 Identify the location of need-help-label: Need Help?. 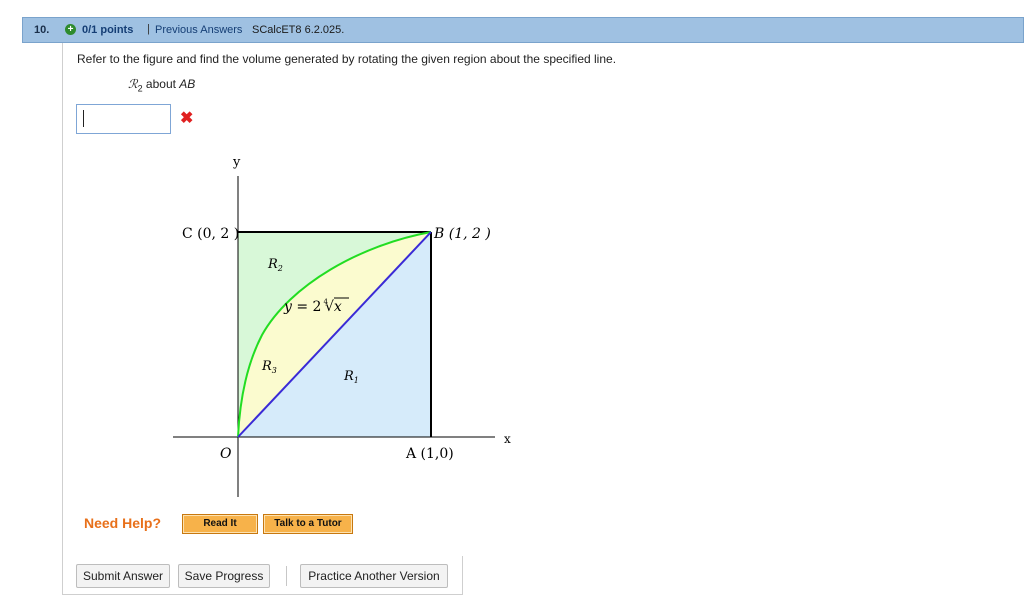
(123, 523).